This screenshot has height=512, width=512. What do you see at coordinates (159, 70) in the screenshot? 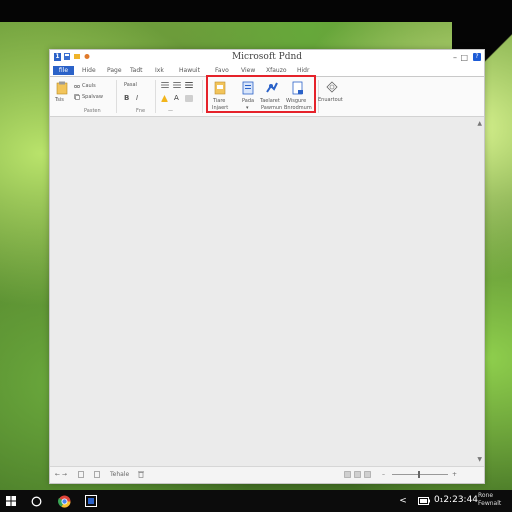
I see `tab-ixk: Ixk` at bounding box center [159, 70].